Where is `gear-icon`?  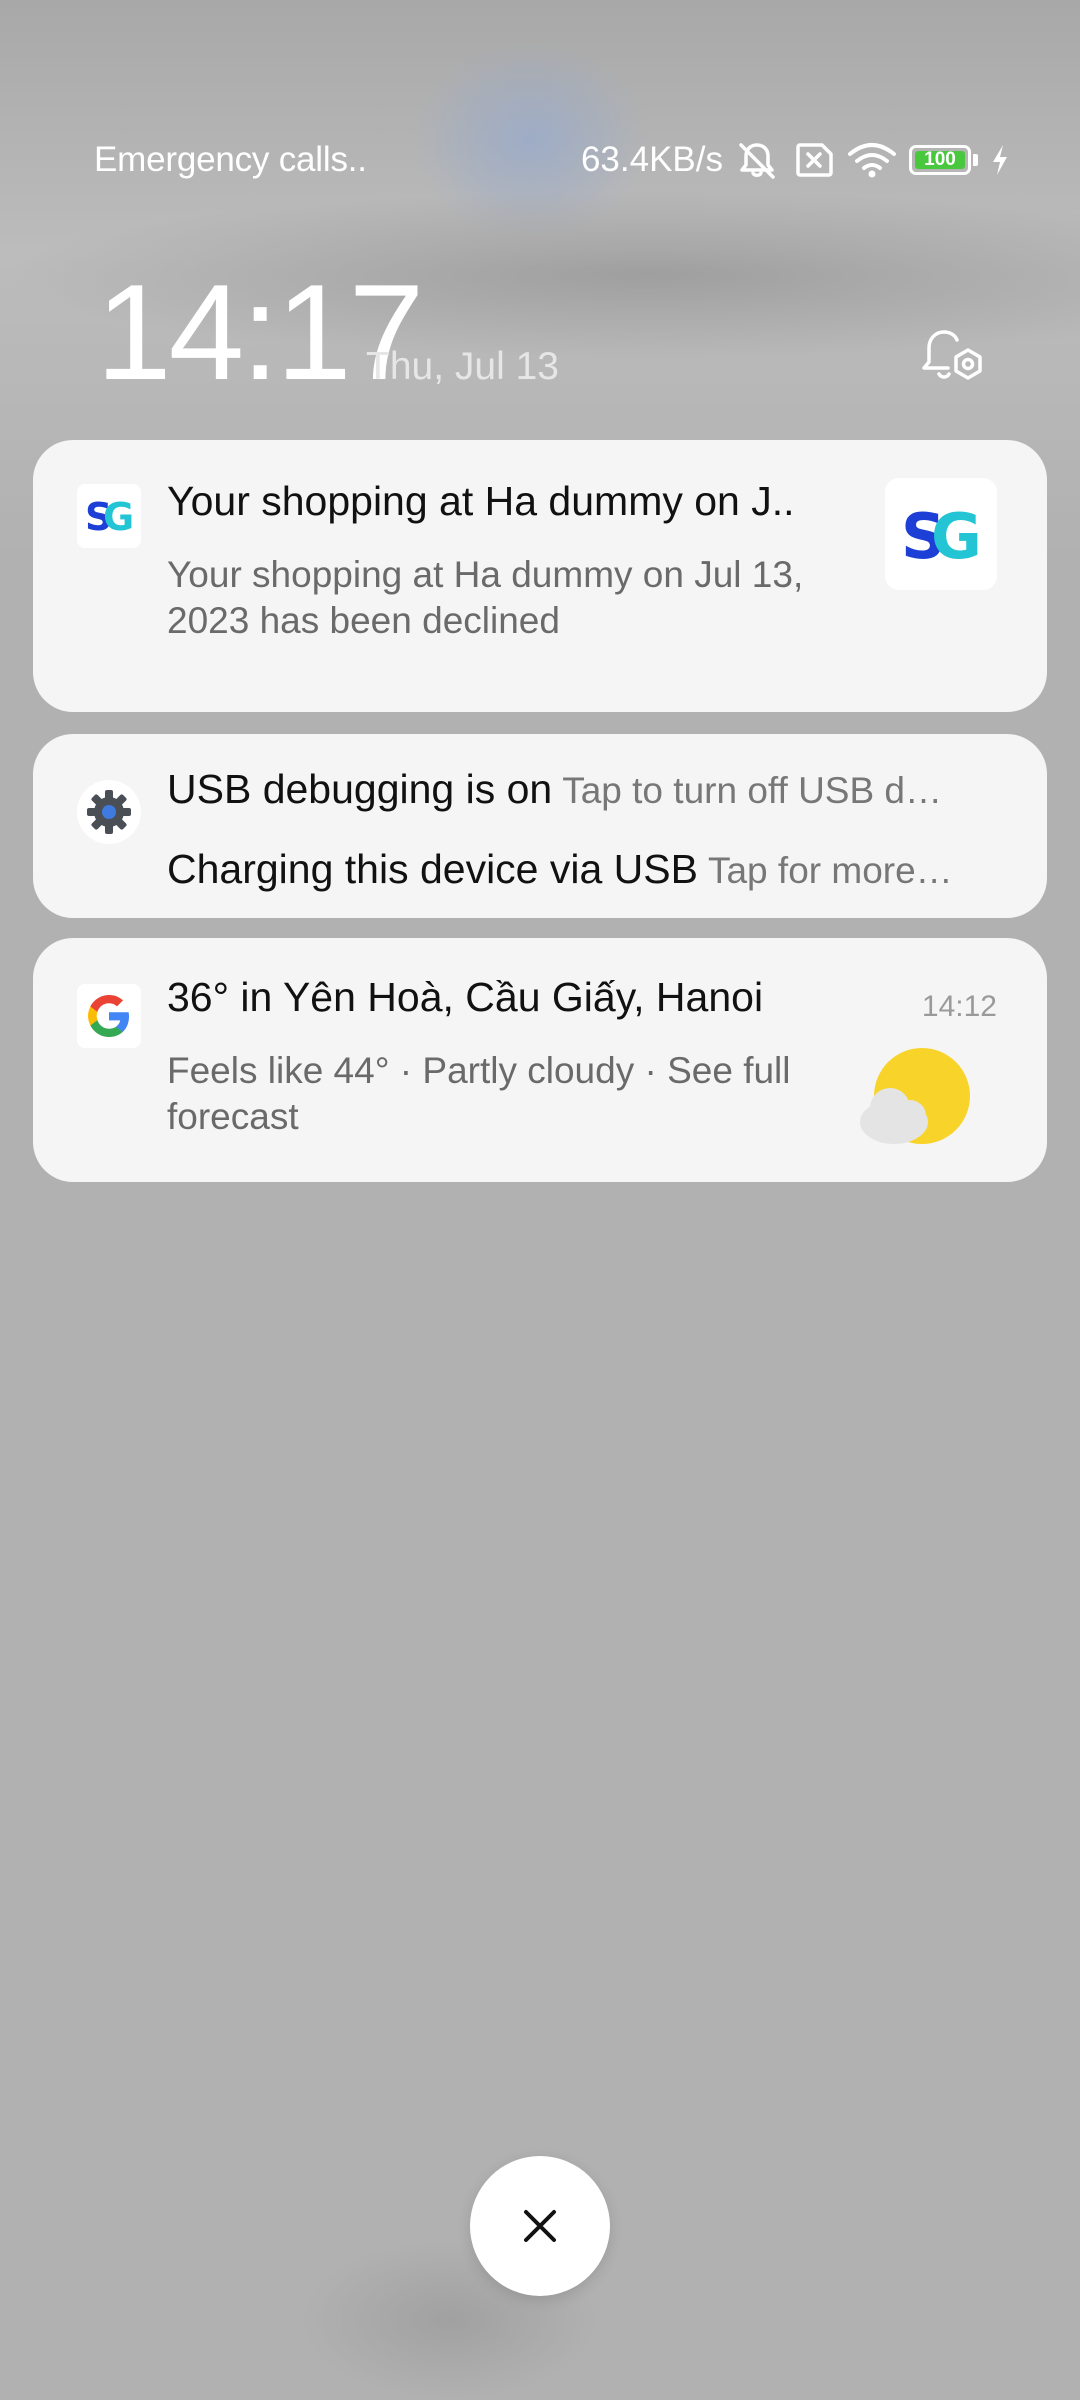 gear-icon is located at coordinates (109, 812).